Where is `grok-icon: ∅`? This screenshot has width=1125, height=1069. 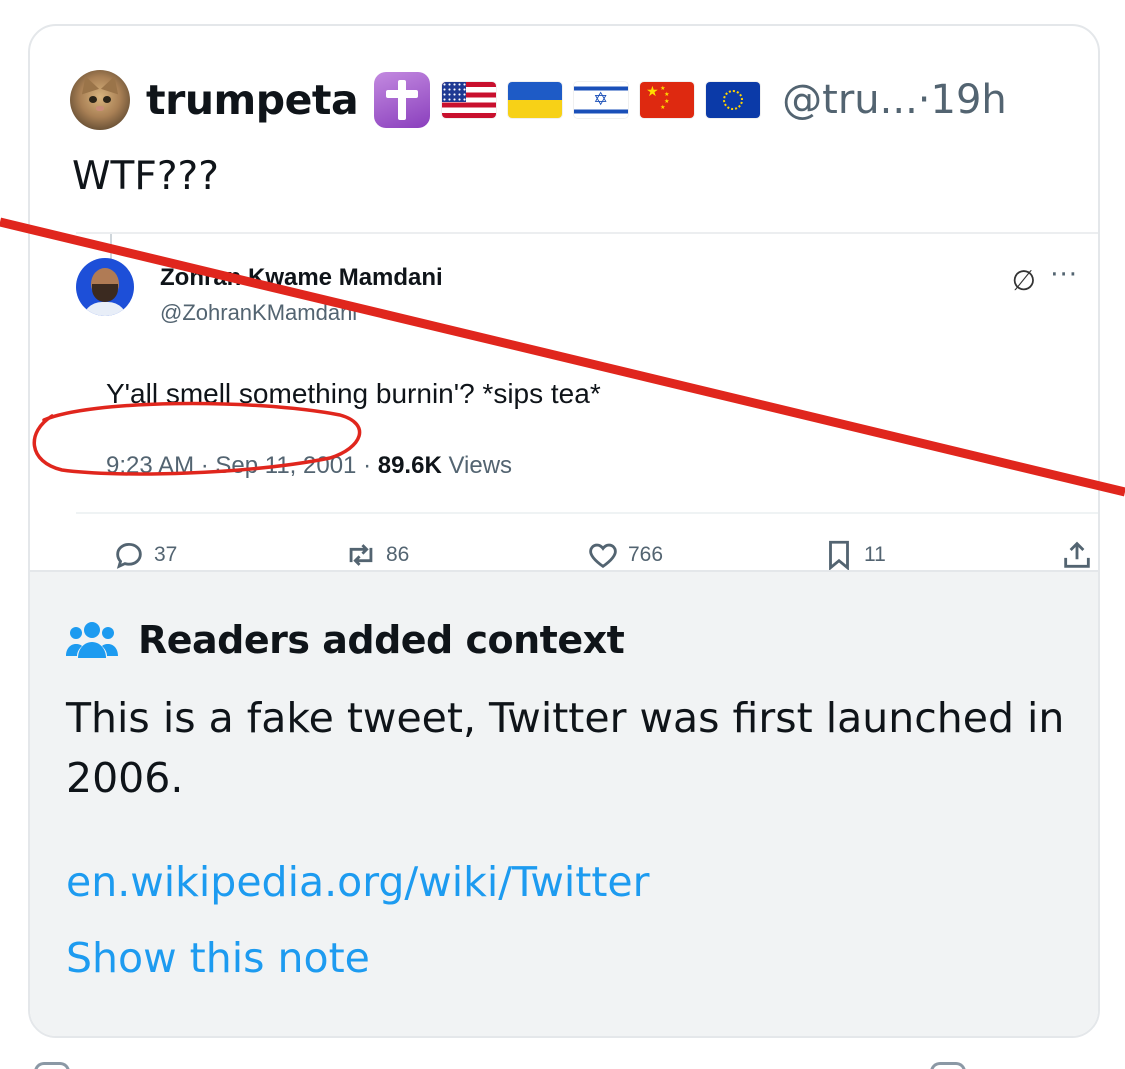 grok-icon: ∅ is located at coordinates (1023, 280).